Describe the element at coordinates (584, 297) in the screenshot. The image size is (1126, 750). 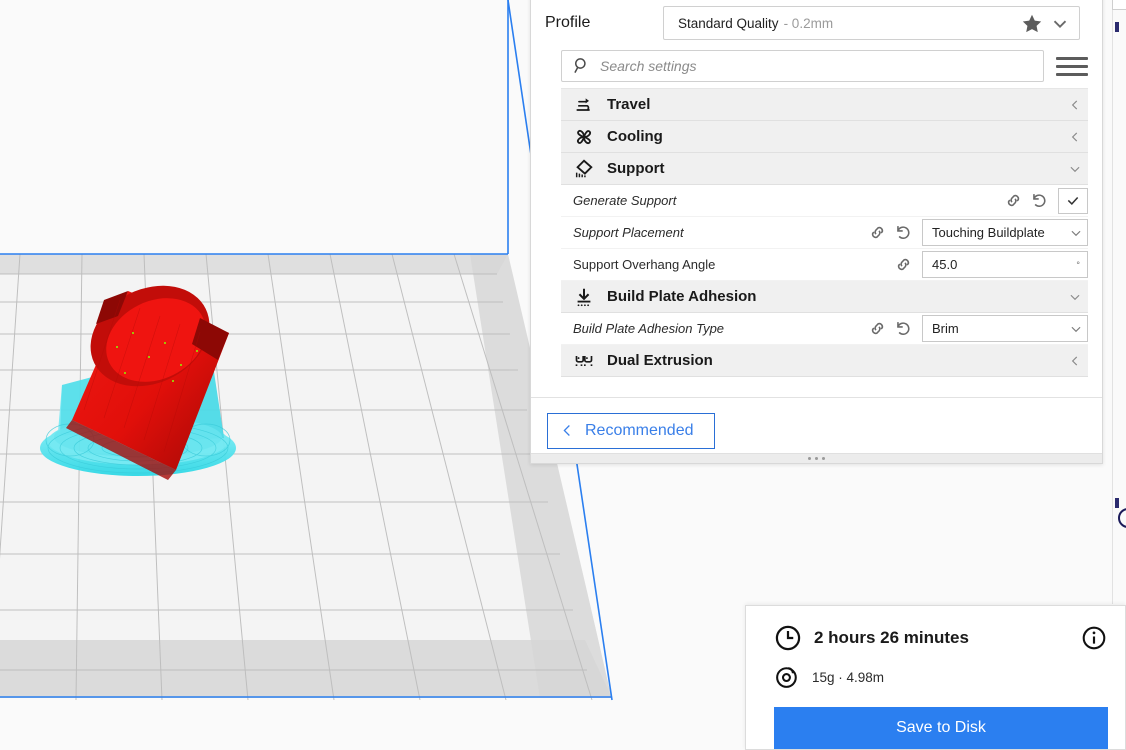
I see `build-plate-adhesion-icon` at that location.